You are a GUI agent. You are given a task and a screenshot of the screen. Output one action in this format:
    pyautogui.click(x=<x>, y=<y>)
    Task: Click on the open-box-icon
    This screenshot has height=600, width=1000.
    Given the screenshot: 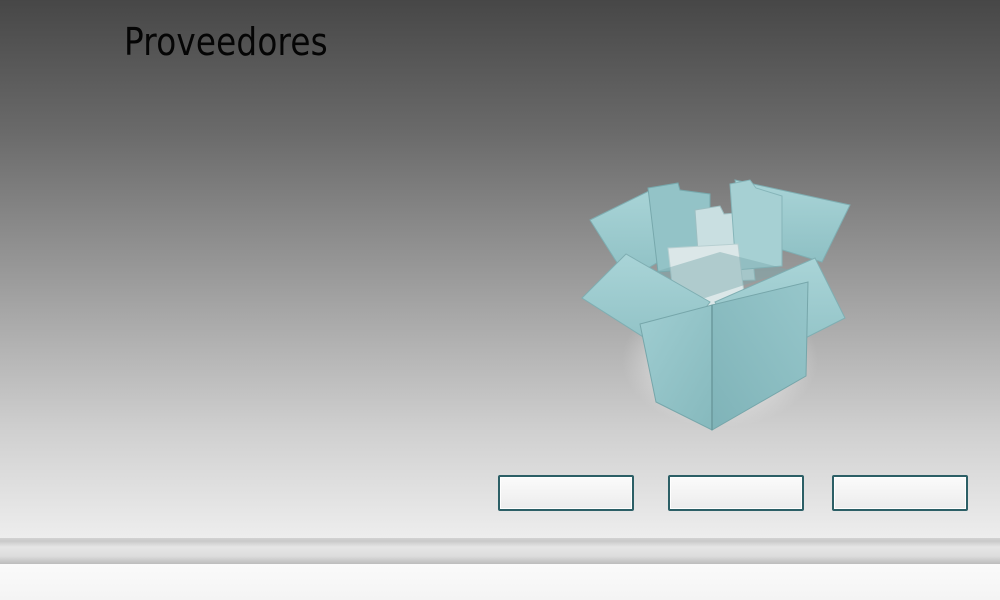 What is the action you would take?
    pyautogui.click(x=710, y=305)
    